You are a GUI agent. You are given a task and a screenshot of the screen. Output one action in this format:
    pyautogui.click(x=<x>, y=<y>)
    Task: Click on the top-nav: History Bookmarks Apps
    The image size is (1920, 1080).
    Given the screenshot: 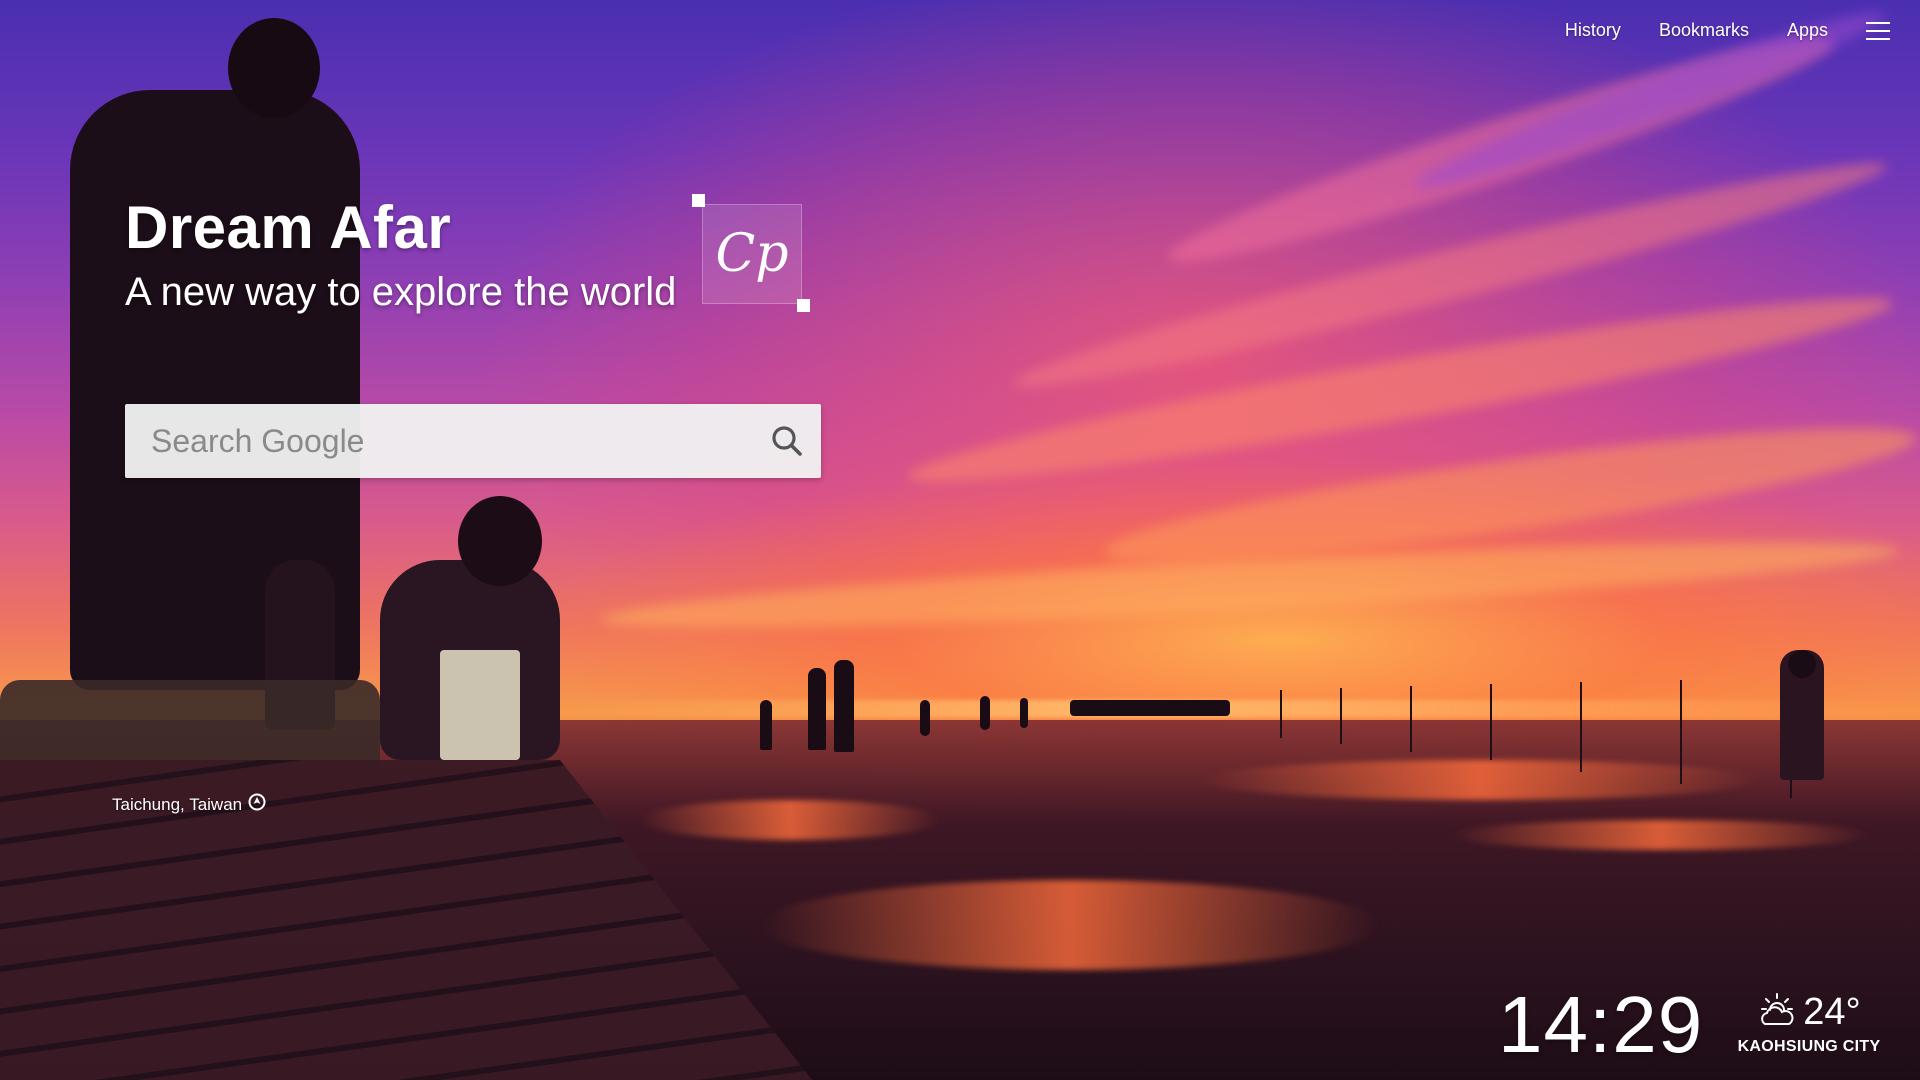 What is the action you would take?
    pyautogui.click(x=1727, y=30)
    